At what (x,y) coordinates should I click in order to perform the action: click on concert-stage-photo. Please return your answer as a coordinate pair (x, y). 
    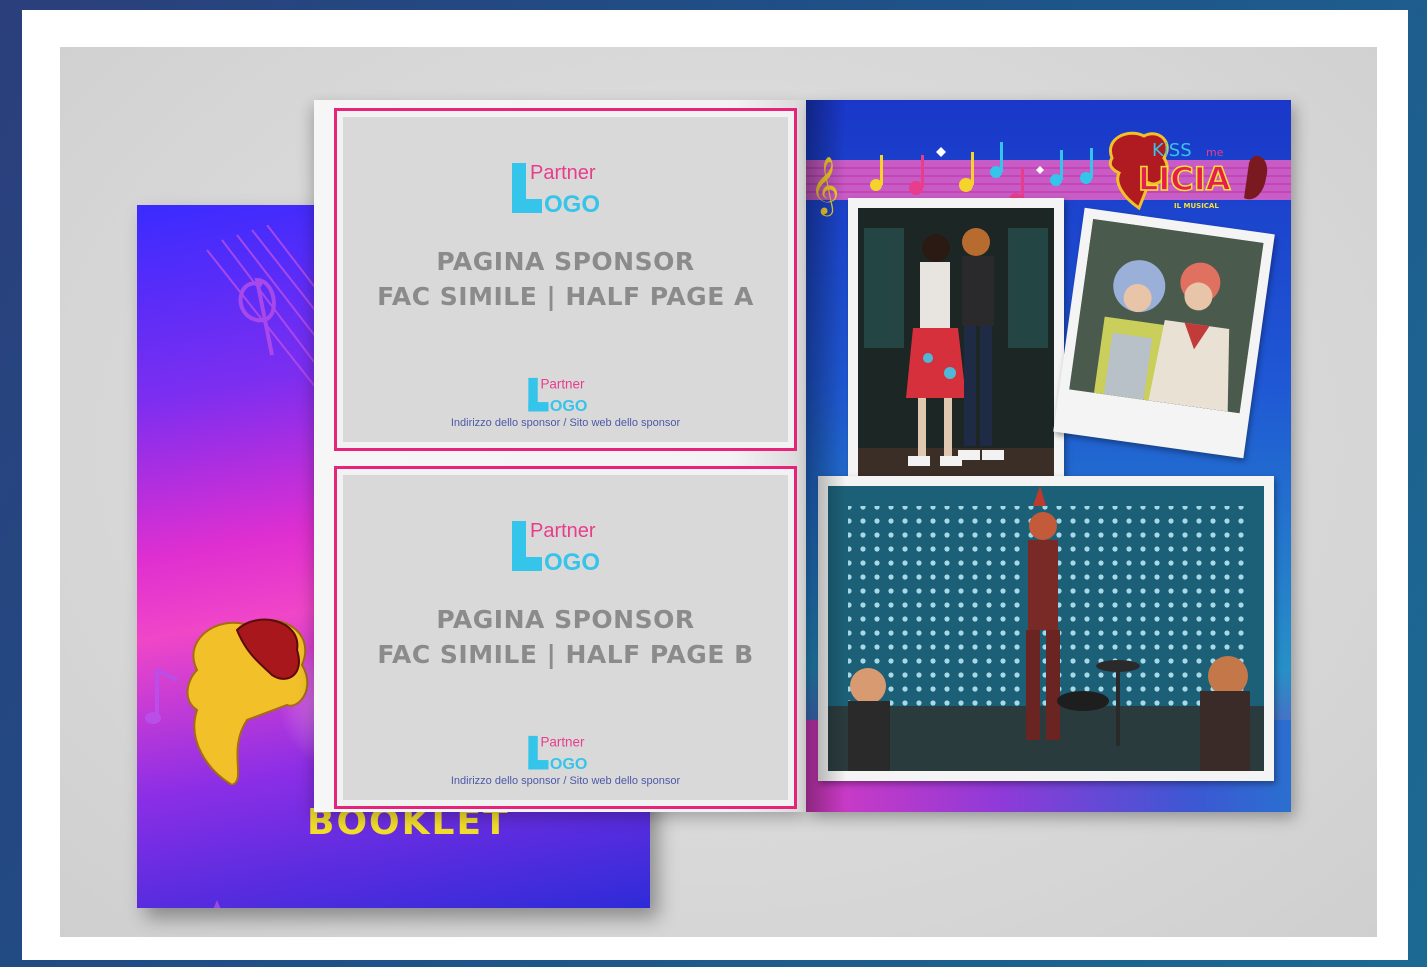
    Looking at the image, I should click on (1046, 628).